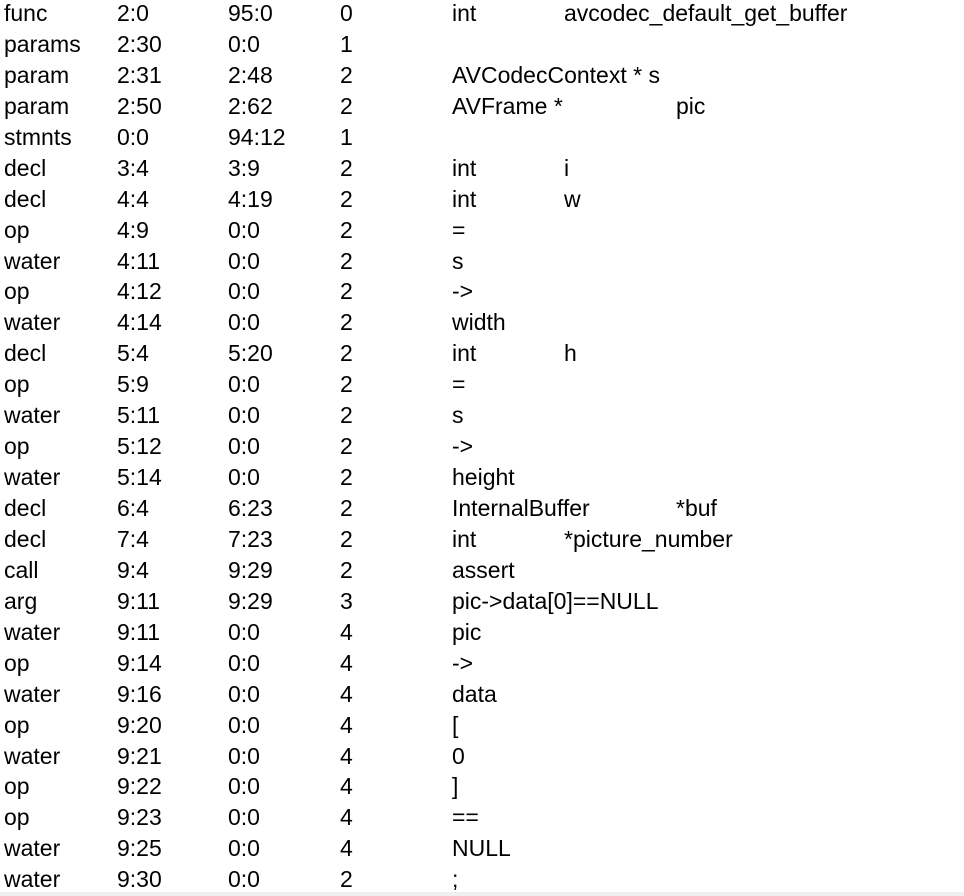  I want to click on start-position: 9:20, so click(139, 724).